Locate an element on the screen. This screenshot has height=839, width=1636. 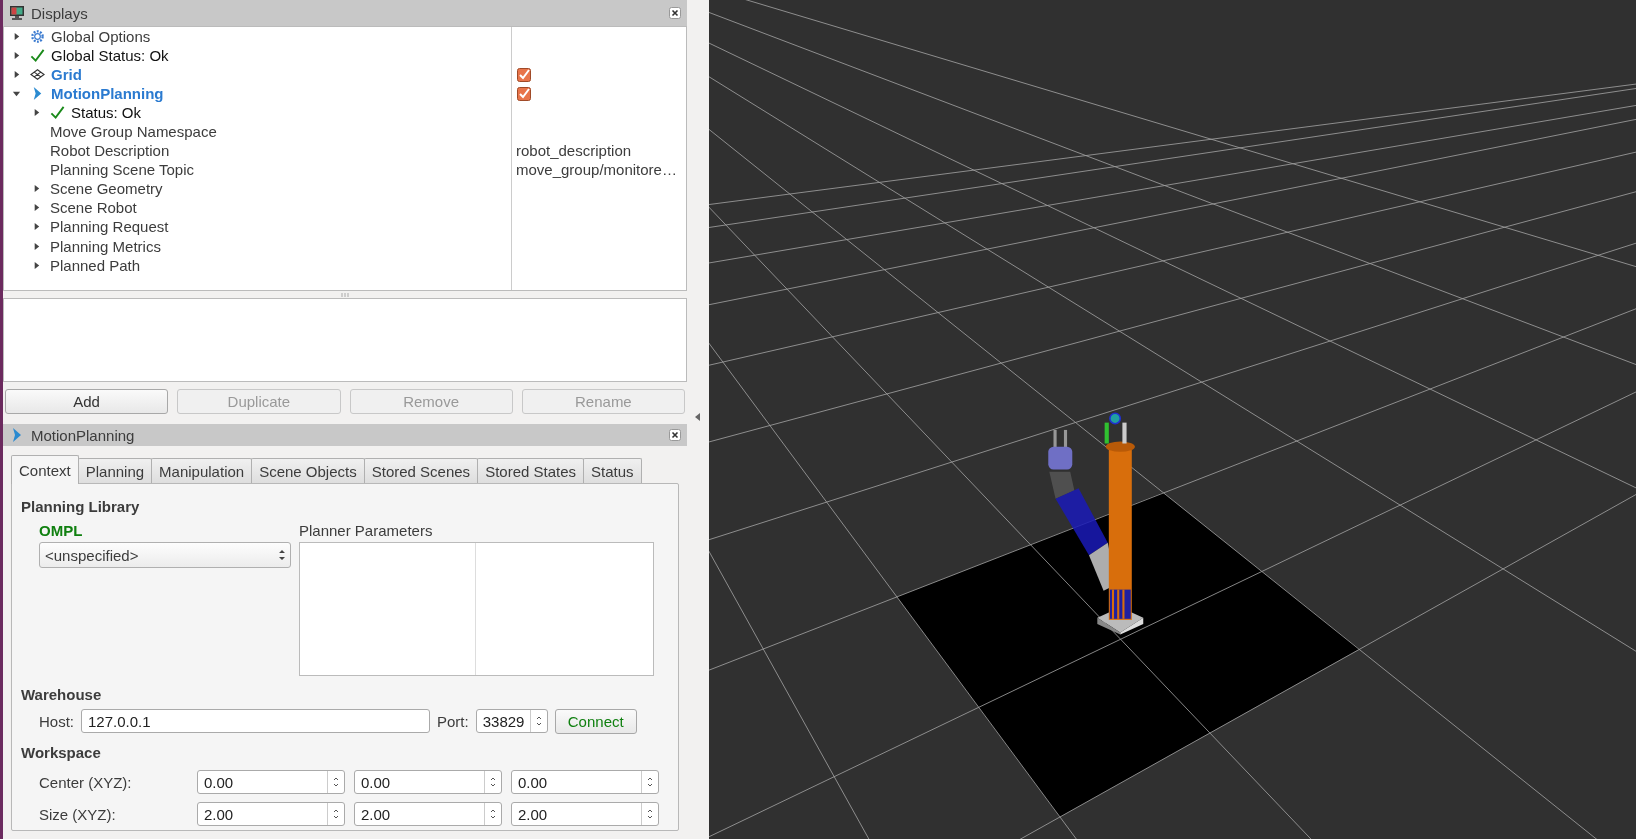
connect-button: Connect is located at coordinates (595, 721).